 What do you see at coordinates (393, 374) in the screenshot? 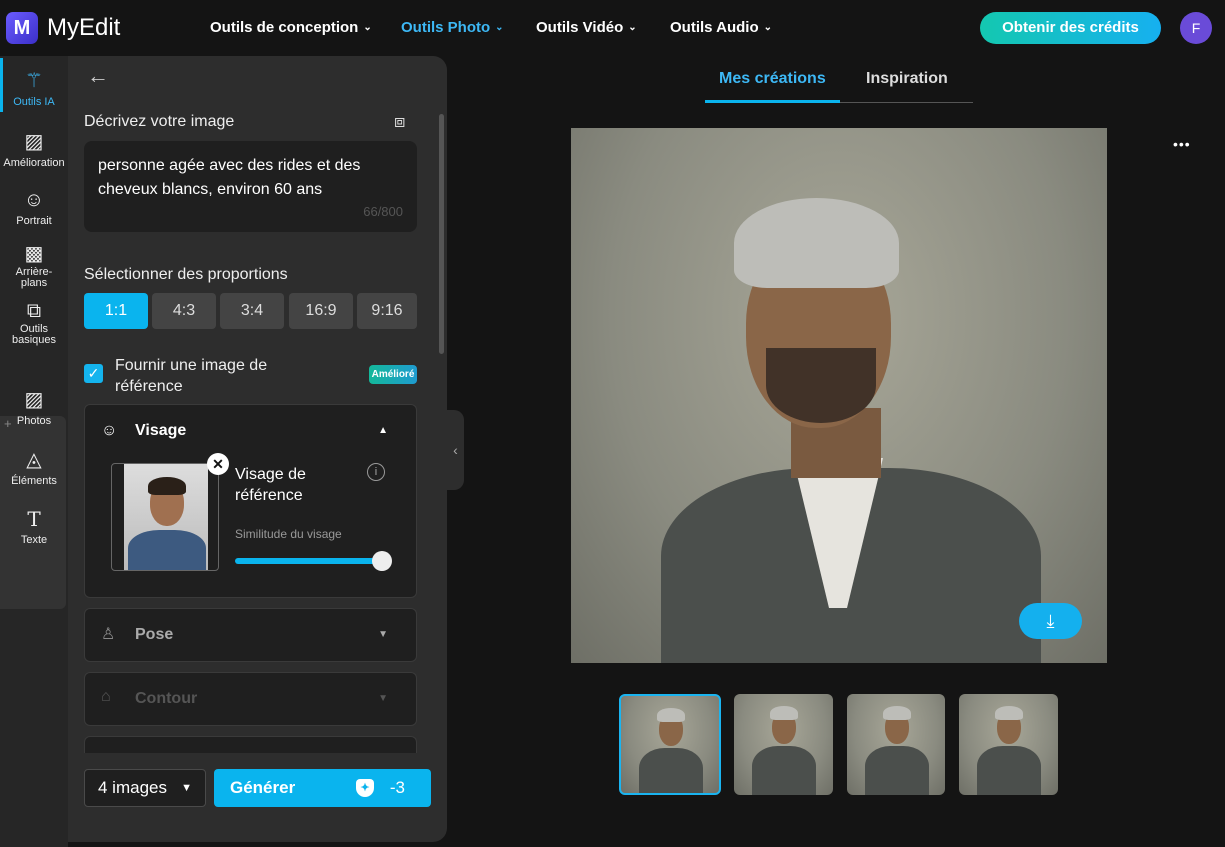
I see `improved-badge: Amélioré` at bounding box center [393, 374].